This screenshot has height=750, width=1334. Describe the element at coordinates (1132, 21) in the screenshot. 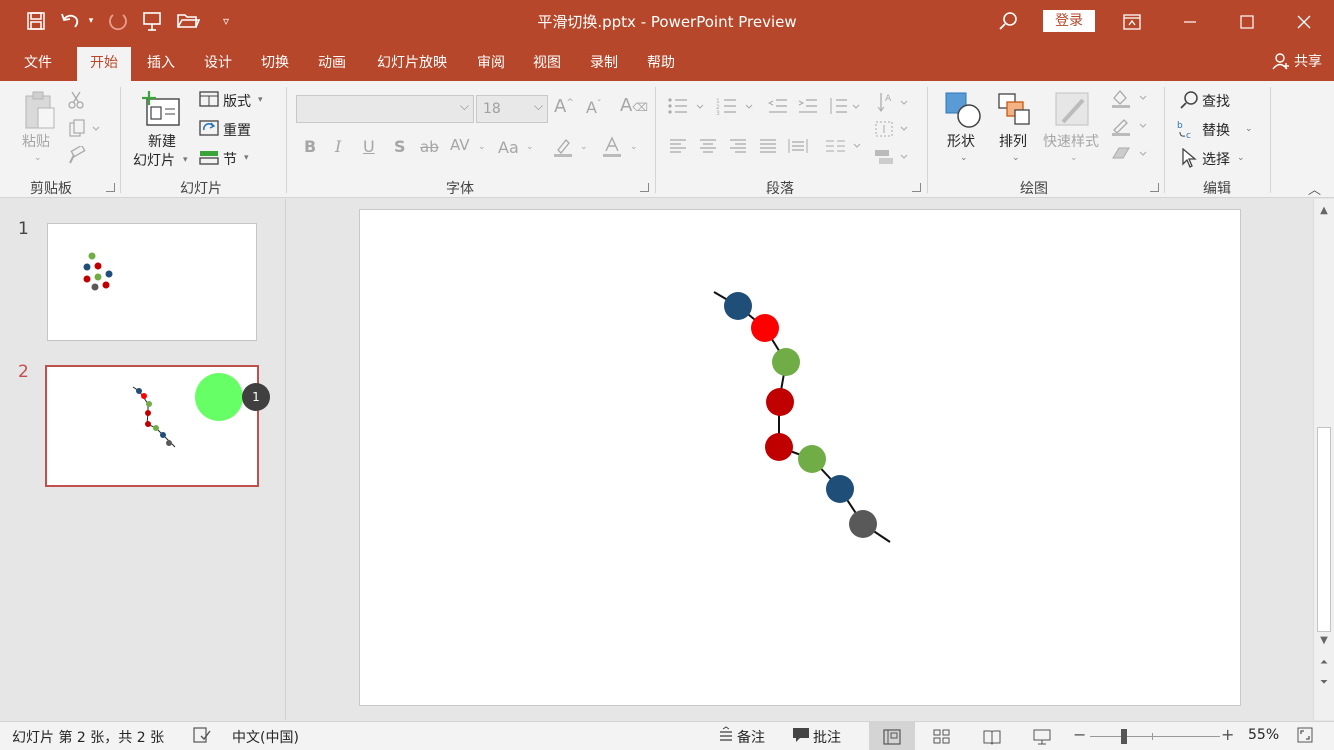

I see `ribbon-display-options-icon` at that location.